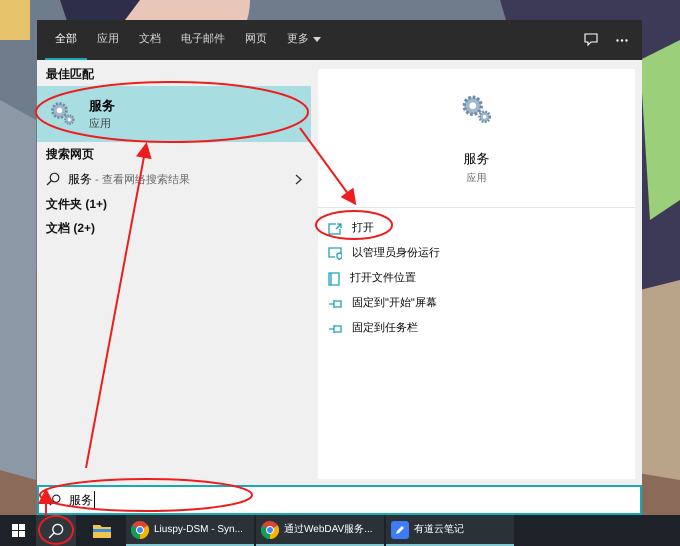 The height and width of the screenshot is (546, 680). I want to click on feedback-icon, so click(591, 40).